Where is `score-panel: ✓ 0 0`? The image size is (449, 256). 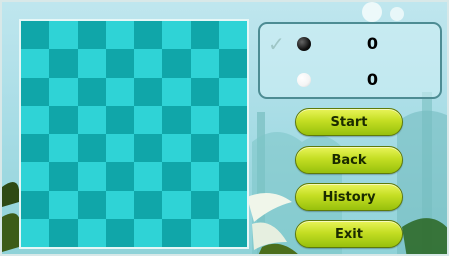 score-panel: ✓ 0 0 is located at coordinates (350, 60).